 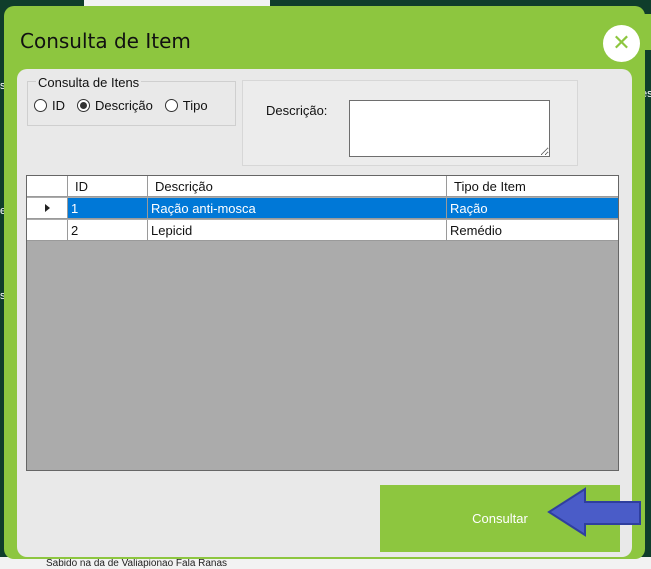 I want to click on radio-tipo: Tipo, so click(x=186, y=105).